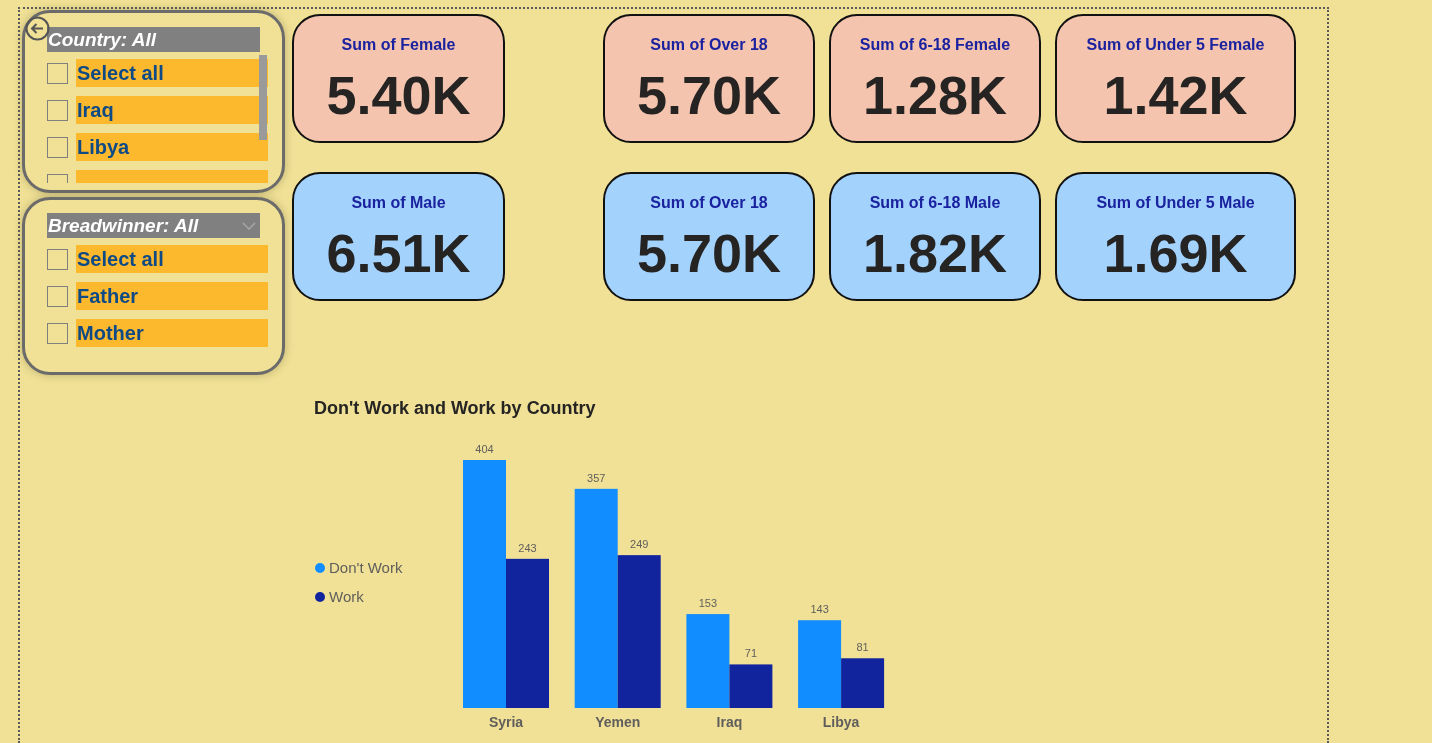  Describe the element at coordinates (398, 45) in the screenshot. I see `kpi-title: Sum of Female` at that location.